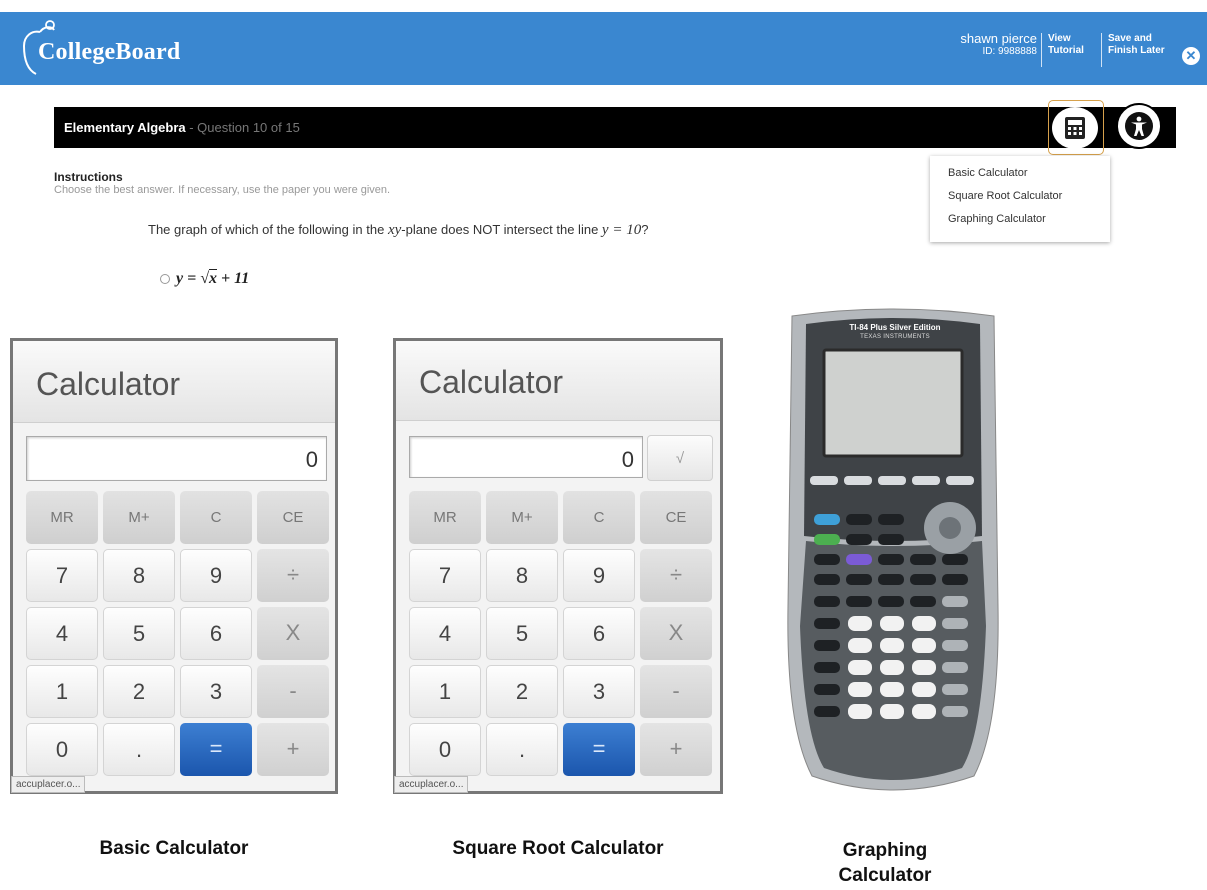 The width and height of the screenshot is (1207, 890). Describe the element at coordinates (615, 127) in the screenshot. I see `question-bar: Elementary Algebra - Question 10 of 15` at that location.